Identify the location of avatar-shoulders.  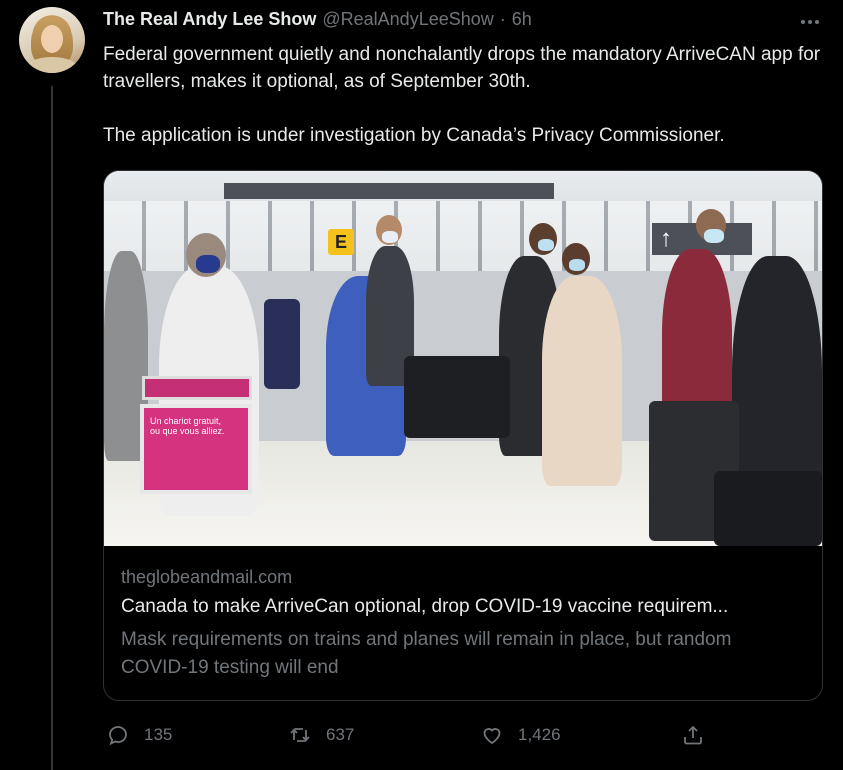
(52, 65).